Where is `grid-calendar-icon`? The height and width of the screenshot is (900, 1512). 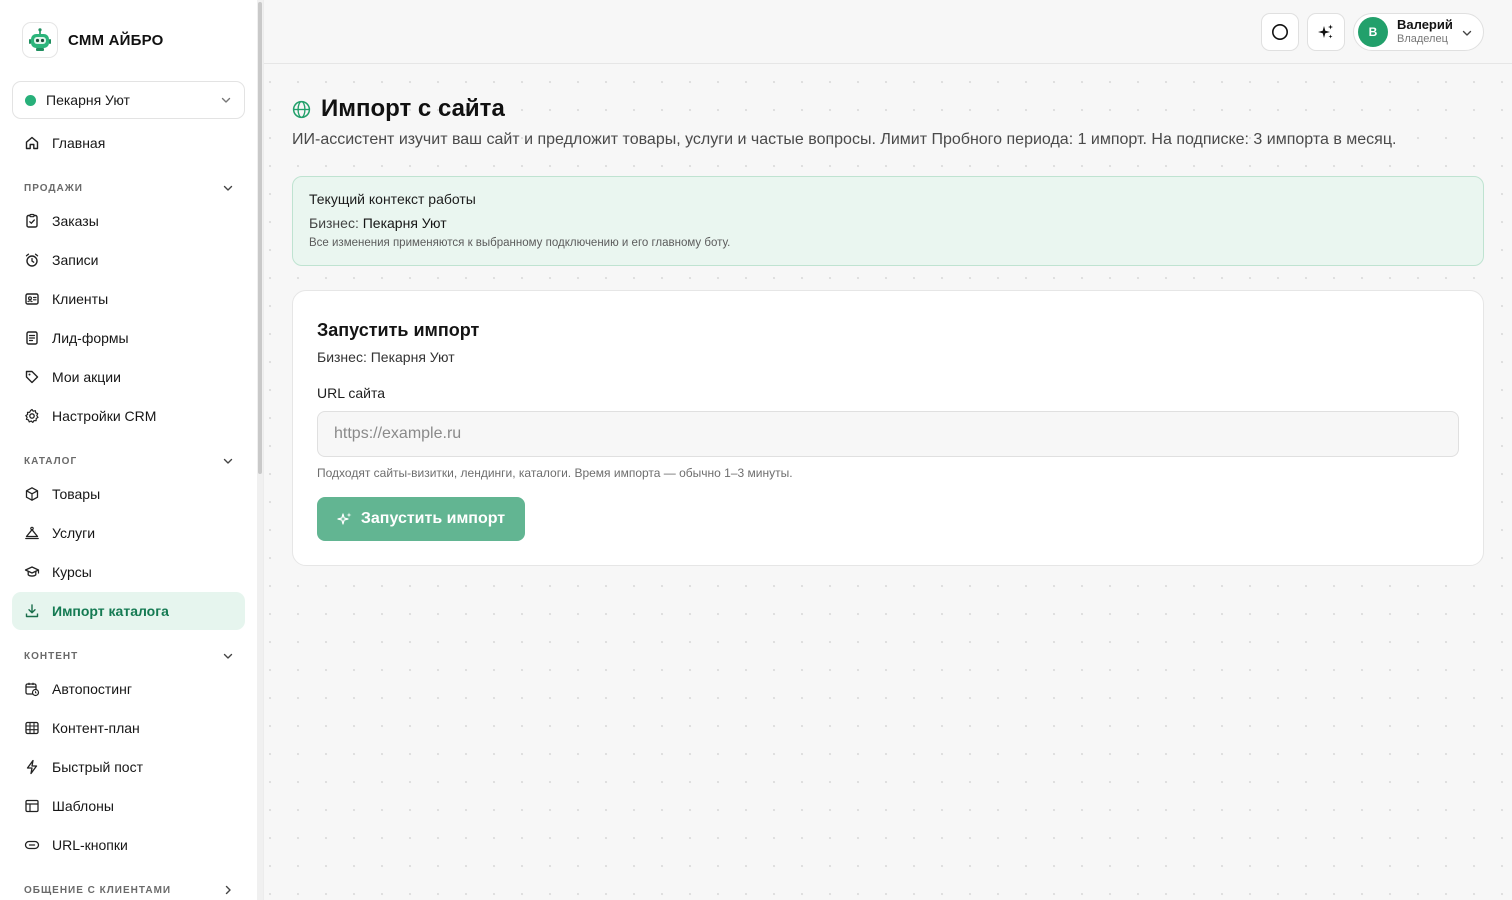
grid-calendar-icon is located at coordinates (32, 728).